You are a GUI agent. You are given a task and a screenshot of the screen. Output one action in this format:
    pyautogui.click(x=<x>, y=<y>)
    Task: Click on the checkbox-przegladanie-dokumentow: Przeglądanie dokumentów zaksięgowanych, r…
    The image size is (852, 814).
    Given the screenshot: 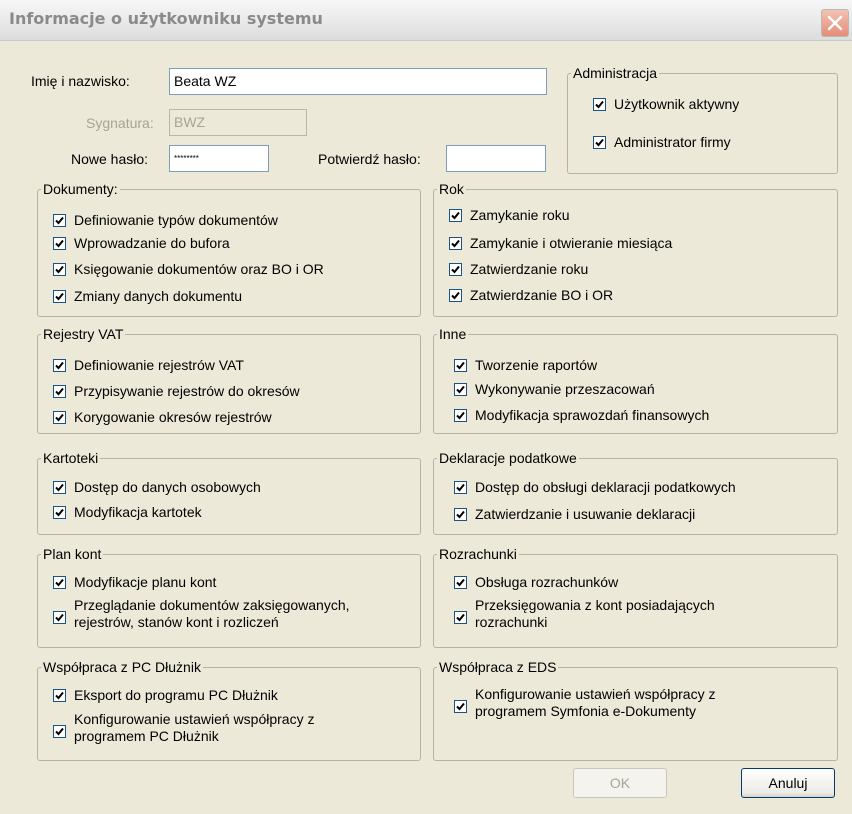 What is the action you would take?
    pyautogui.click(x=201, y=614)
    